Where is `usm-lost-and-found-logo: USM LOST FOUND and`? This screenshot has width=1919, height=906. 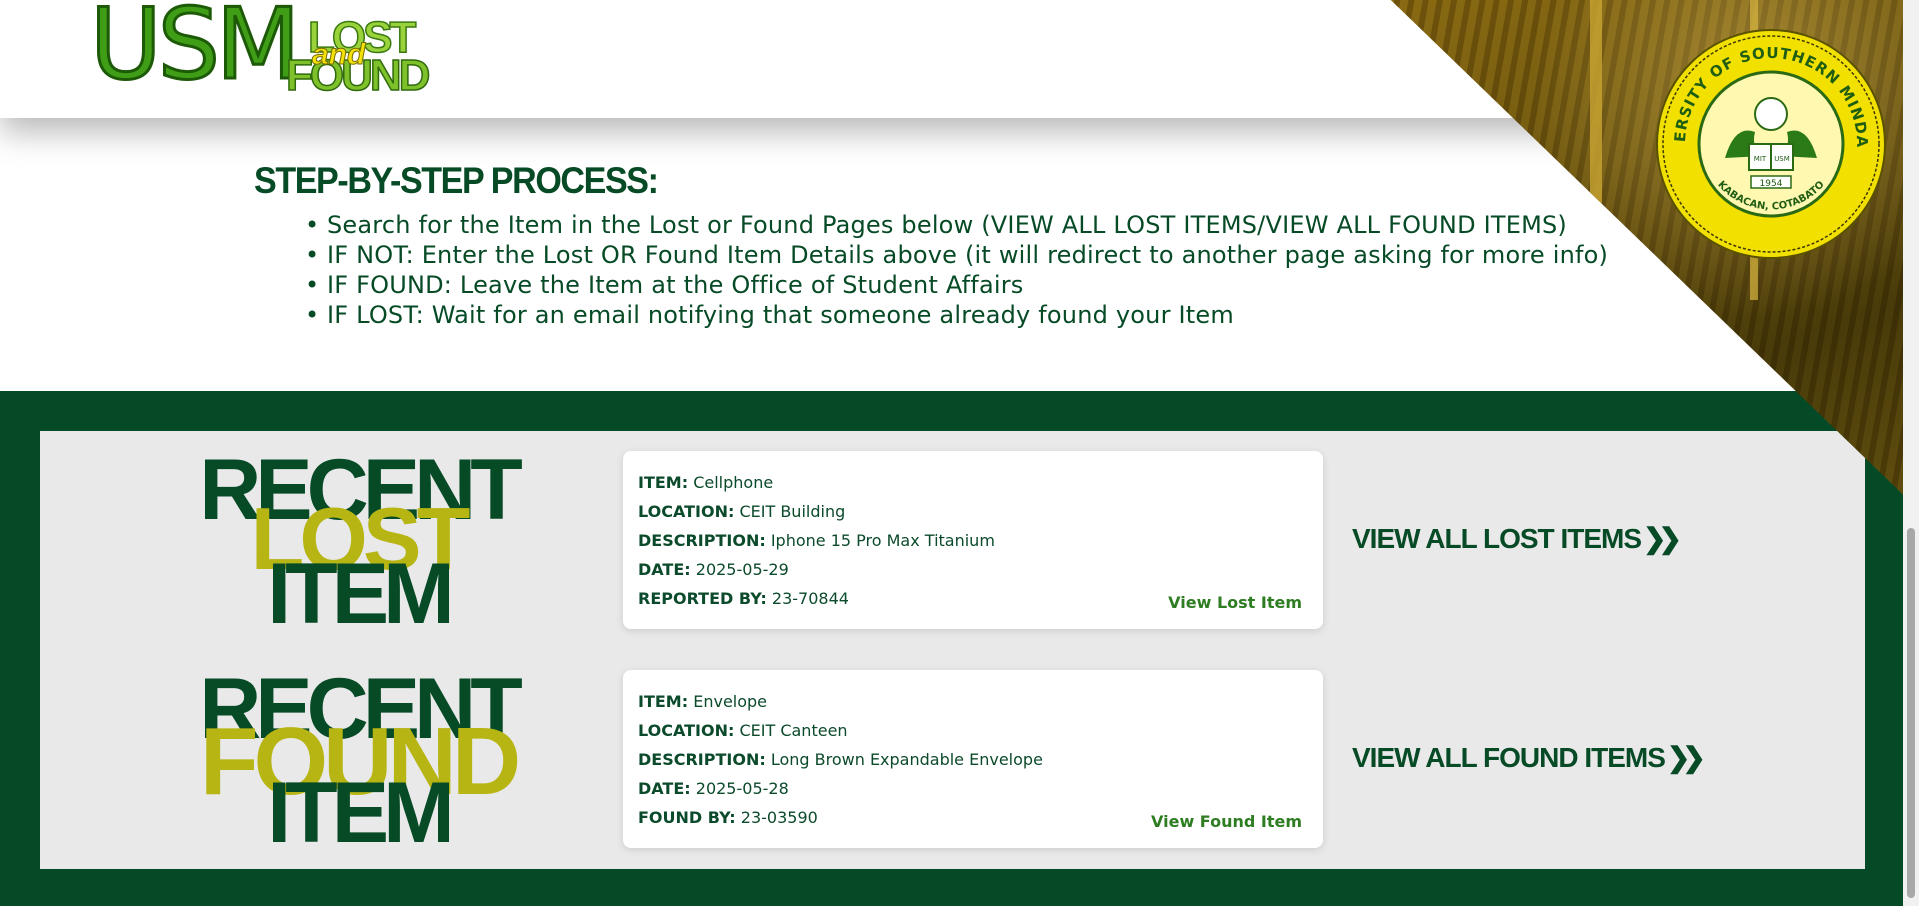
usm-lost-and-found-logo: USM LOST FOUND and is located at coordinates (260, 50).